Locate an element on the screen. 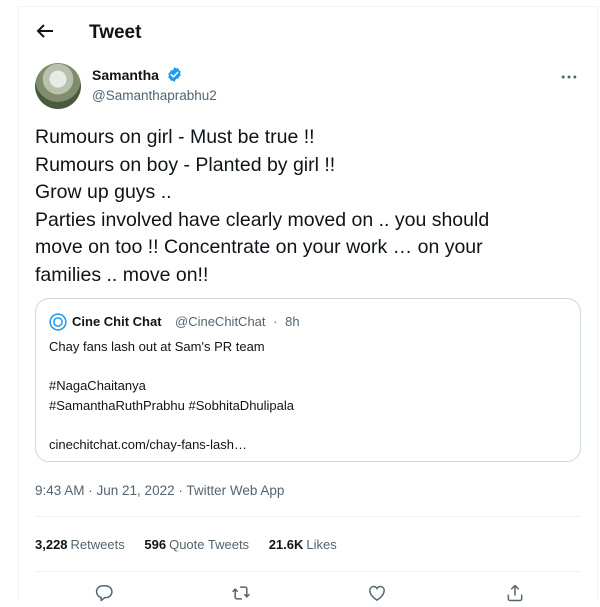 This screenshot has width=600, height=607. tweet-line: families .. move on!! is located at coordinates (122, 274).